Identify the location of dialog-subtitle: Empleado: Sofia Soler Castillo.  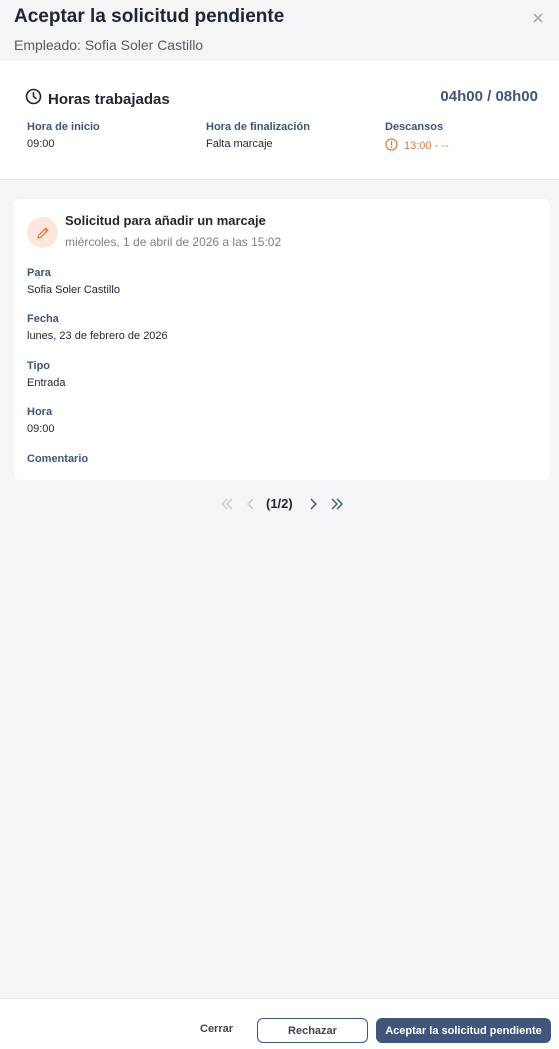
(109, 45).